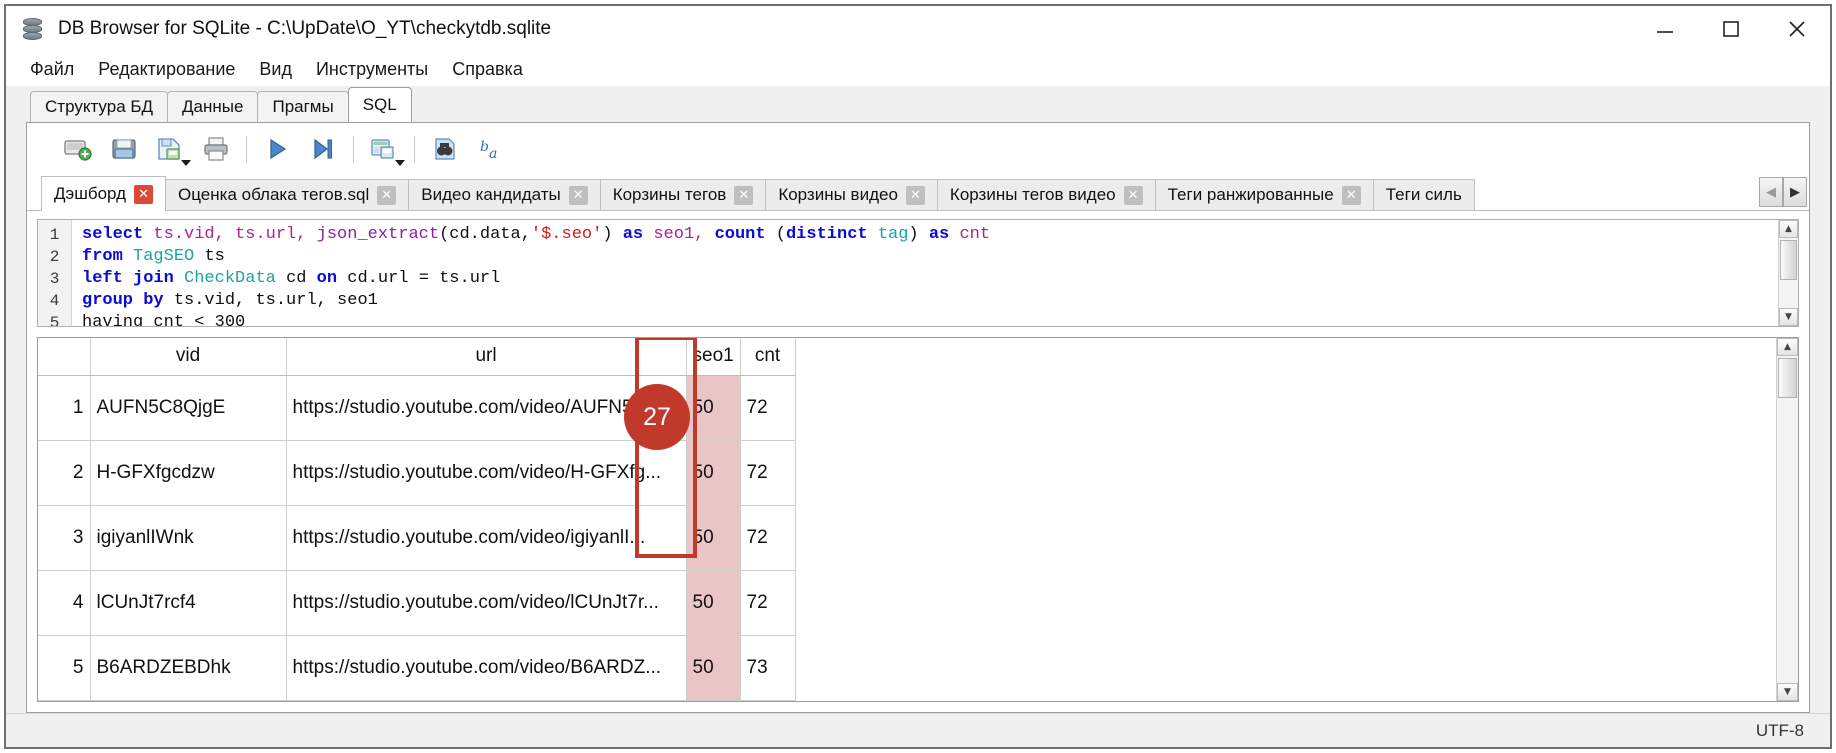 The width and height of the screenshot is (1836, 753). I want to click on column-header-vid: vid, so click(188, 357).